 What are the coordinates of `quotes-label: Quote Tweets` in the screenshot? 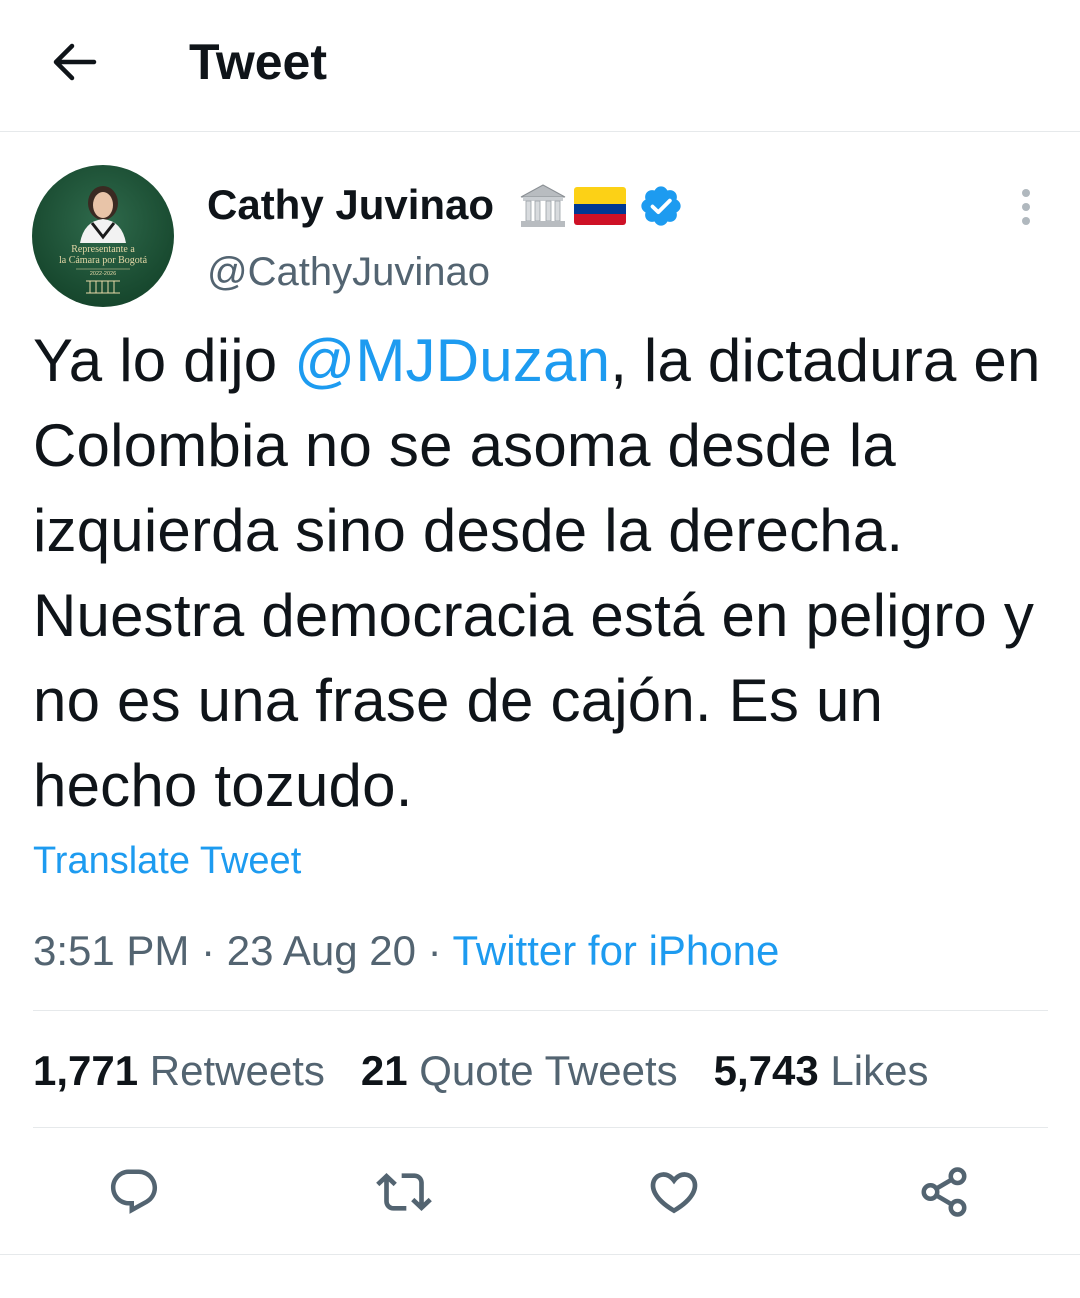 It's located at (548, 1070).